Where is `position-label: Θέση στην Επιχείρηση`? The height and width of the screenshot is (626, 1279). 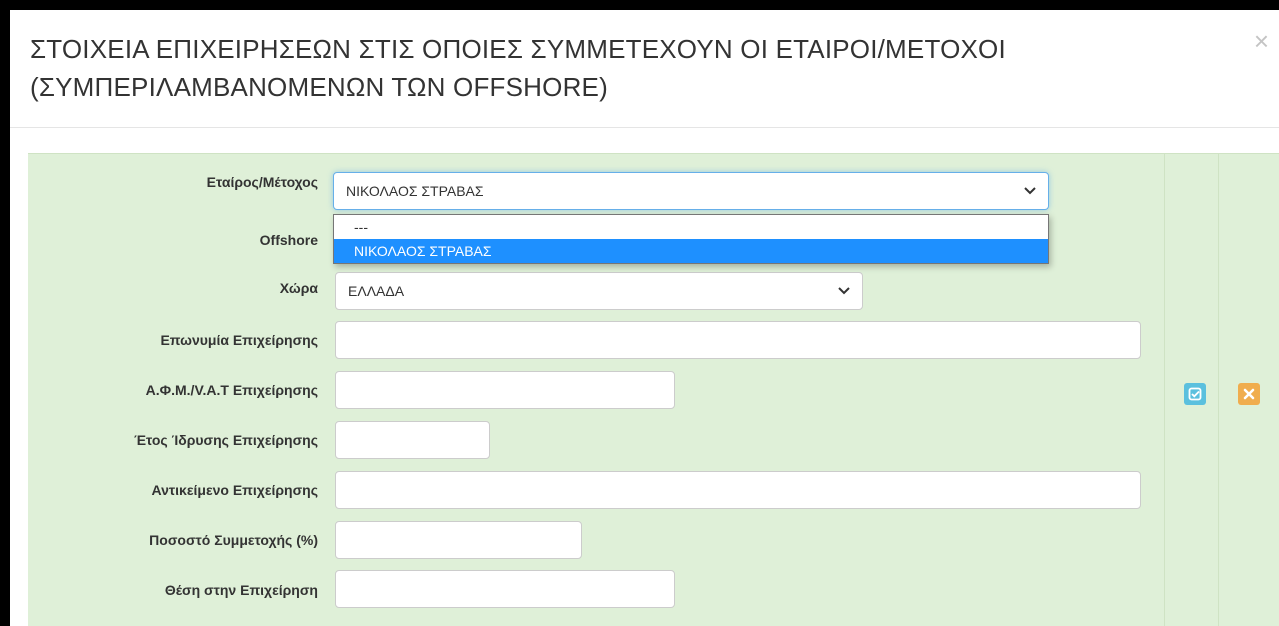 position-label: Θέση στην Επιχείρηση is located at coordinates (241, 590).